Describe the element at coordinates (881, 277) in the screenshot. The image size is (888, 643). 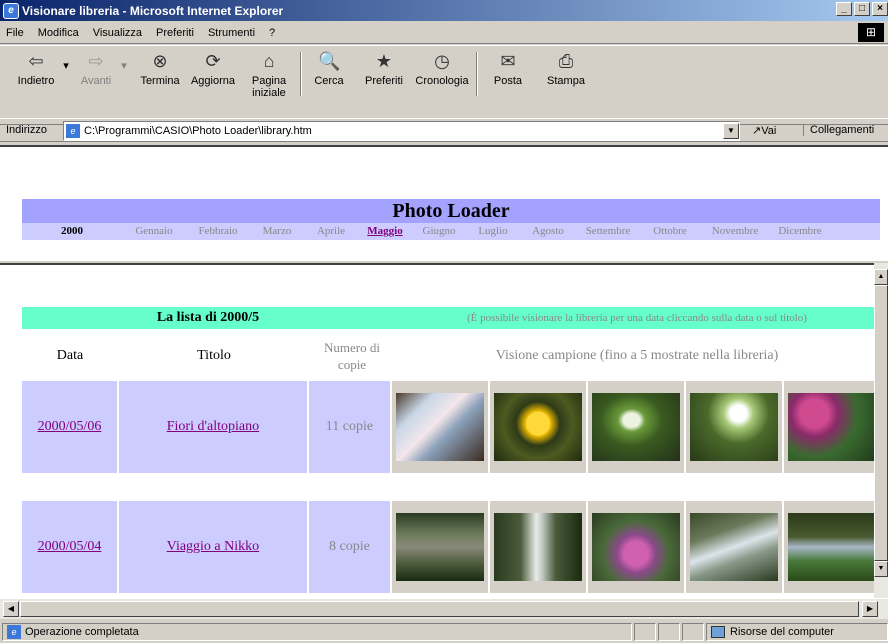
I see `scroll-up-icon: ▲` at that location.